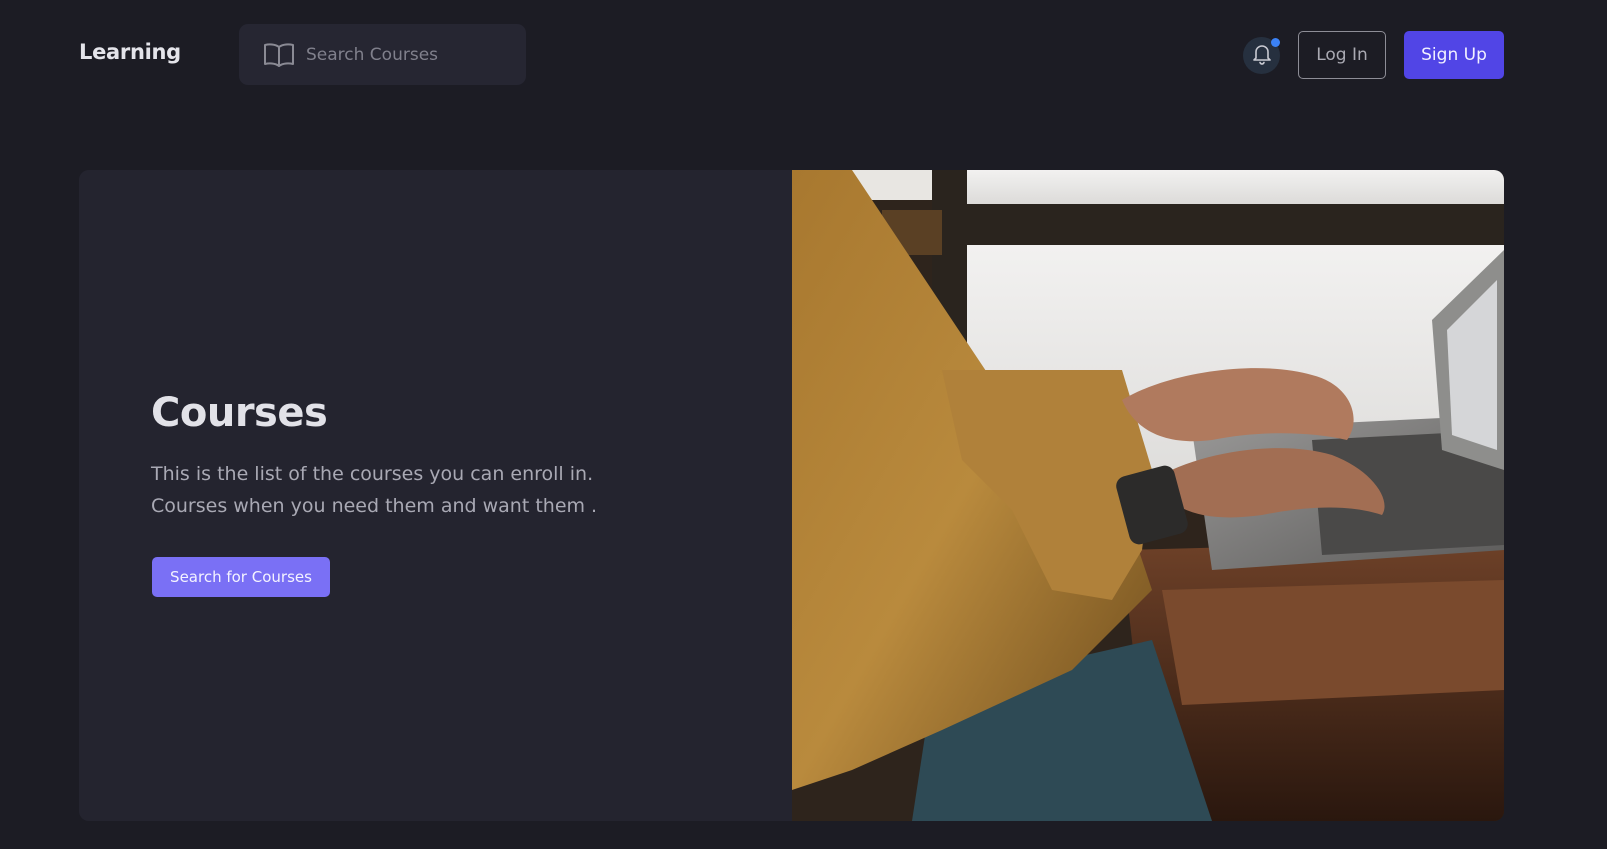 The height and width of the screenshot is (849, 1607). What do you see at coordinates (1454, 55) in the screenshot?
I see `signup-button: Sign Up` at bounding box center [1454, 55].